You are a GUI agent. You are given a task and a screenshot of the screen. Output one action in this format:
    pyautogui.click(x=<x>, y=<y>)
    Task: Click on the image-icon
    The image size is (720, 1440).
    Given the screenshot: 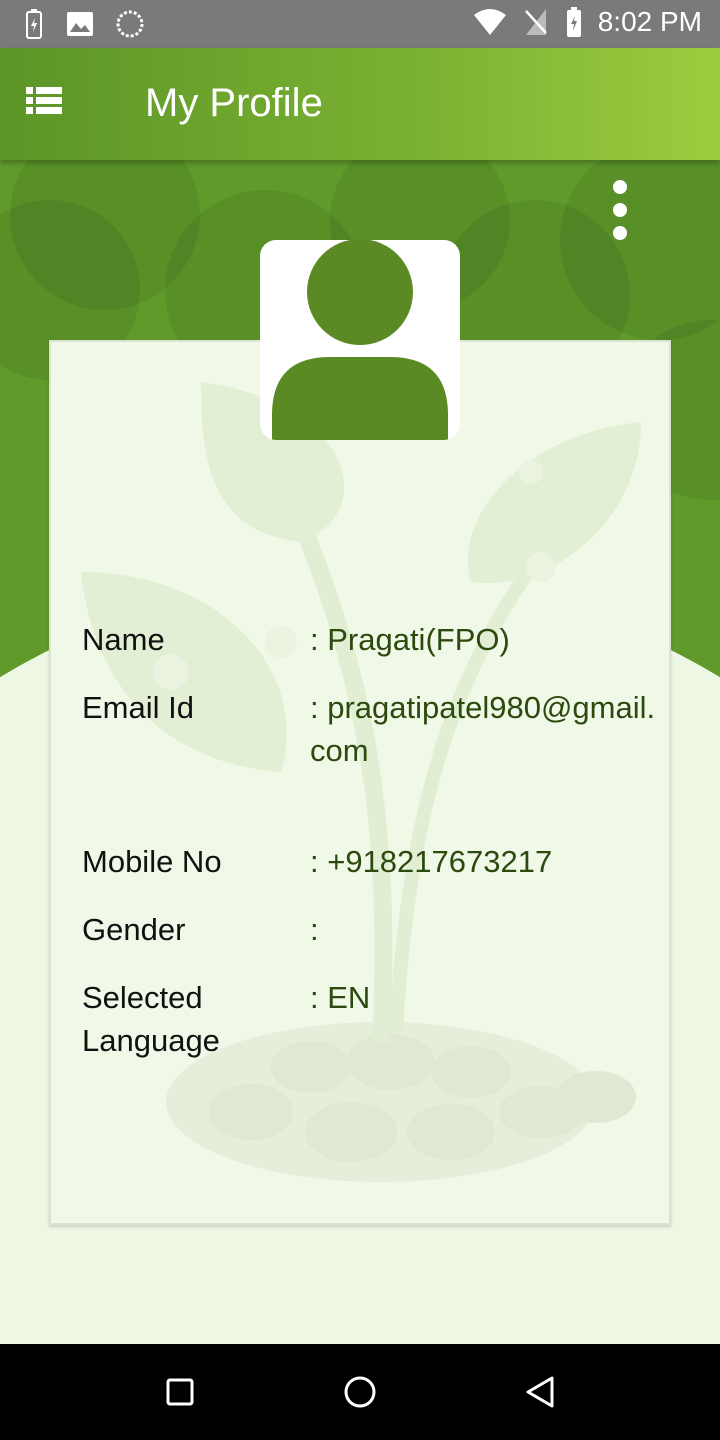 What is the action you would take?
    pyautogui.click(x=80, y=24)
    